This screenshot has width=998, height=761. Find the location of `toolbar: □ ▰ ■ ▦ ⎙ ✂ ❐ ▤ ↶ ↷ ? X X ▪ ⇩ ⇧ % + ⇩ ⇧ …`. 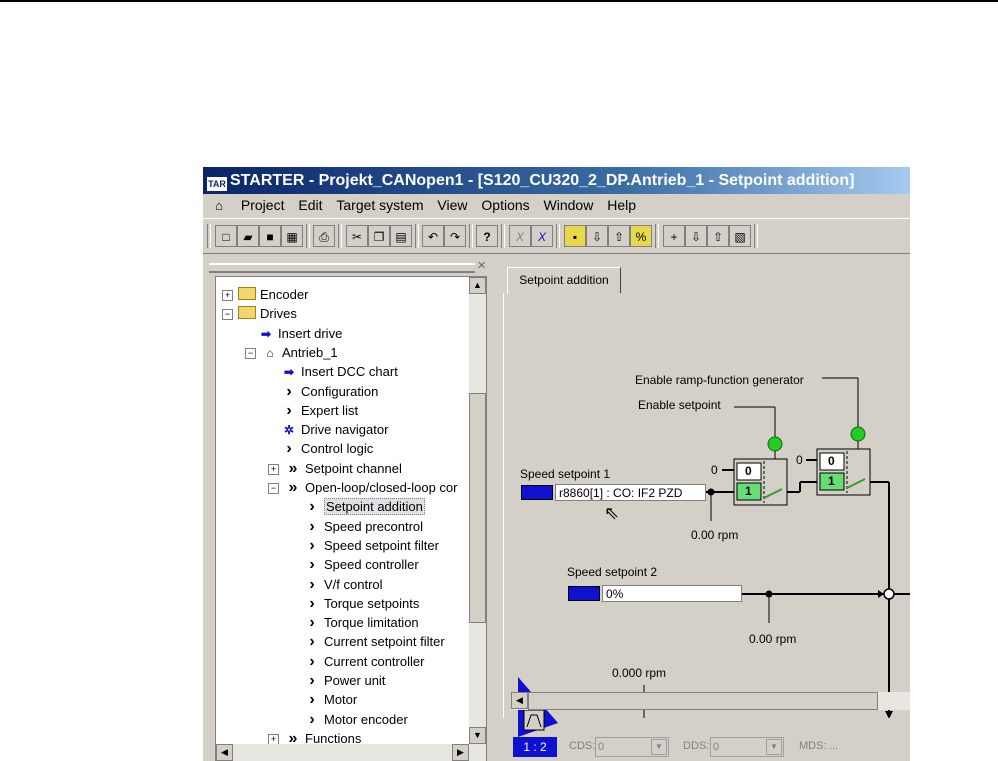

toolbar: □ ▰ ■ ▦ ⎙ ✂ ❐ ▤ ↶ ↷ ? X X ▪ ⇩ ⇧ % + ⇩ ⇧ … is located at coordinates (556, 236).